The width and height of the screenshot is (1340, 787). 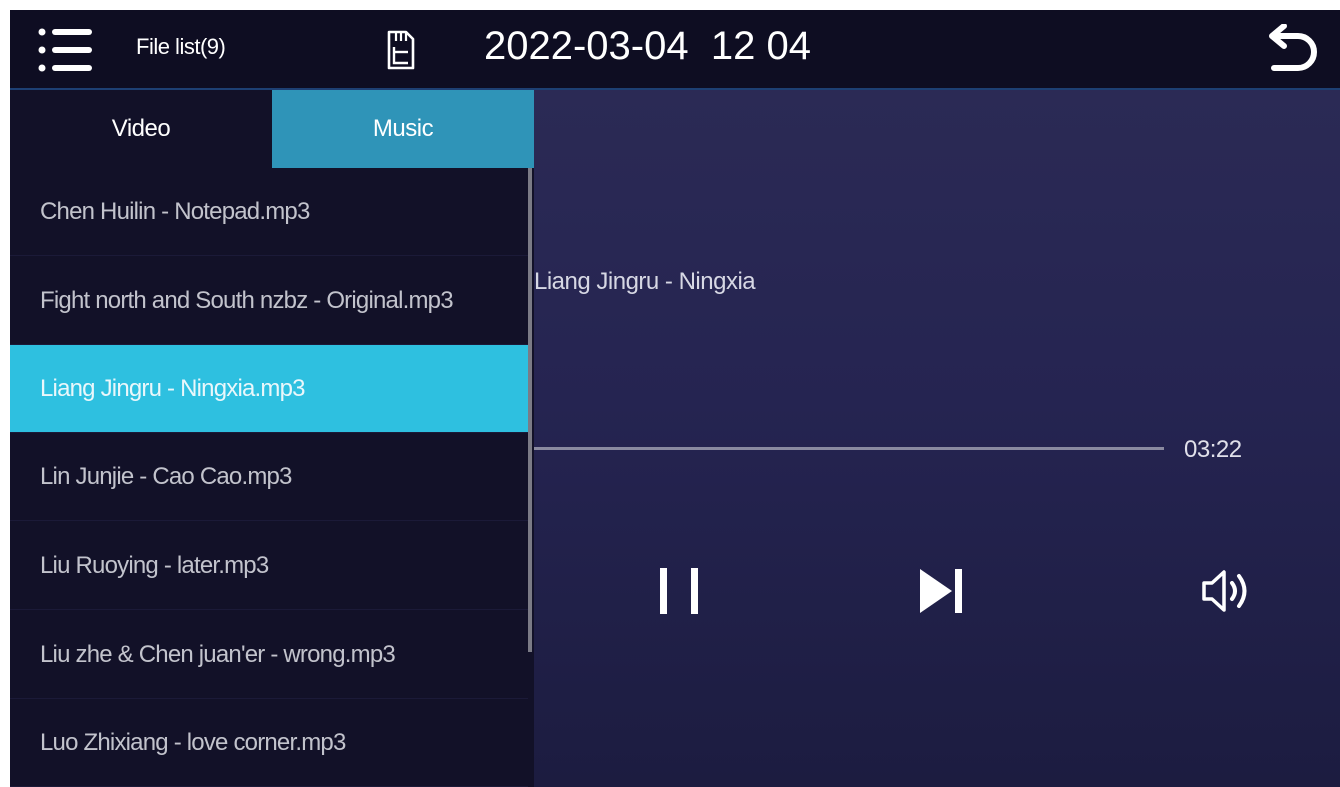 I want to click on pause-button, so click(x=680, y=591).